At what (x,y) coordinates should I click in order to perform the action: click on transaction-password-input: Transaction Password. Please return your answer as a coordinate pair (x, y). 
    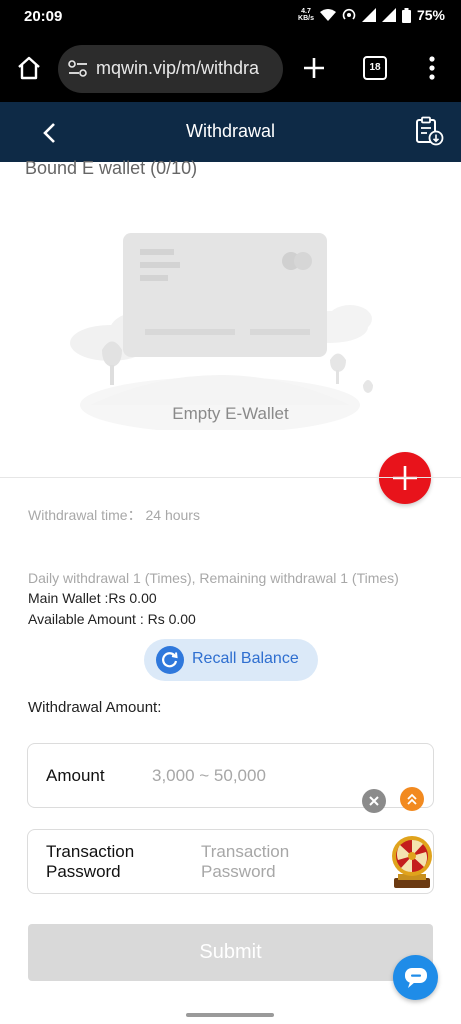
    Looking at the image, I should click on (245, 862).